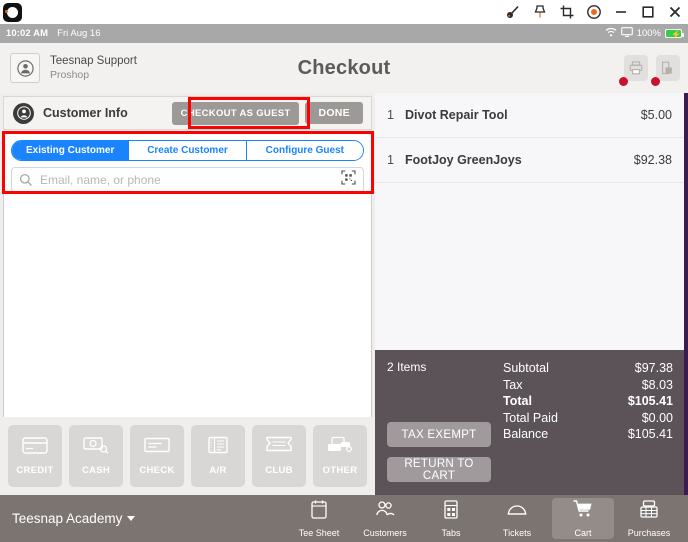  Describe the element at coordinates (451, 533) in the screenshot. I see `nav-label-tabs: Tabs` at that location.